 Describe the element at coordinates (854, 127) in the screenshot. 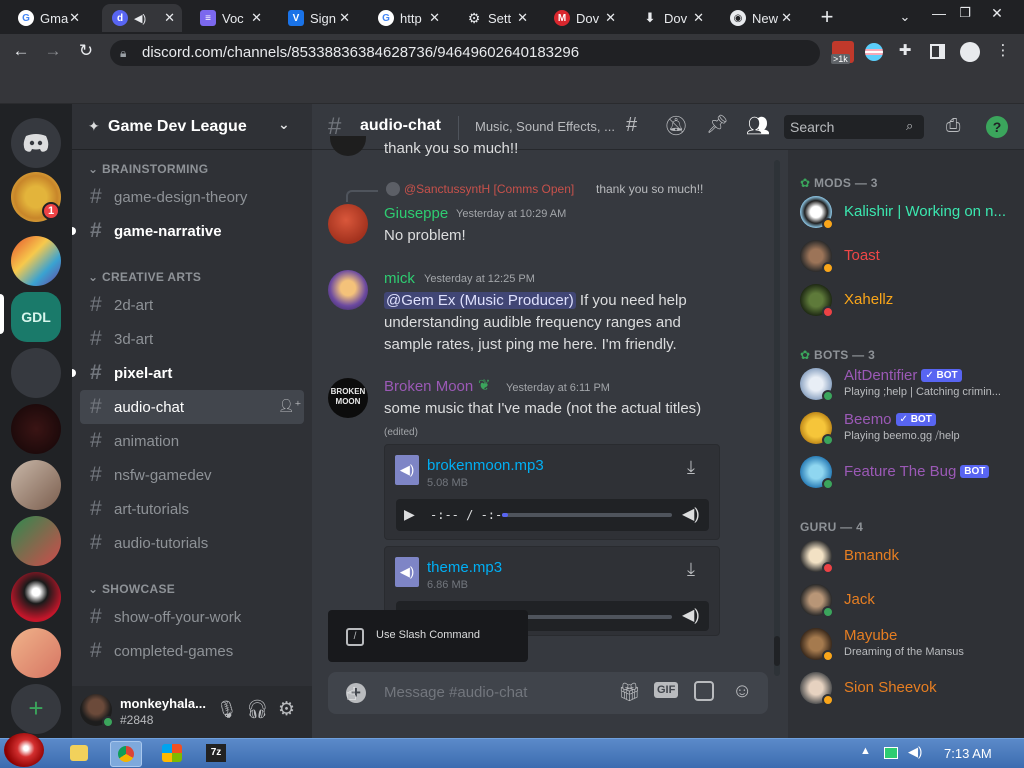

I see `search-input: Search ⌕` at that location.